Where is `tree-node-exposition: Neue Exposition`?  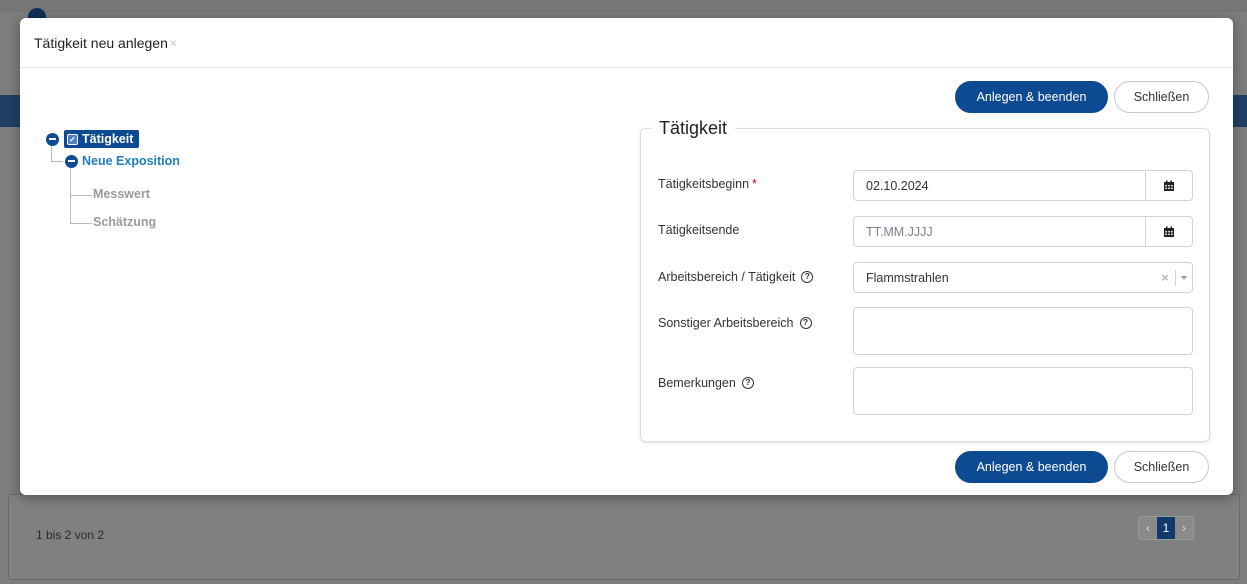 tree-node-exposition: Neue Exposition is located at coordinates (122, 161).